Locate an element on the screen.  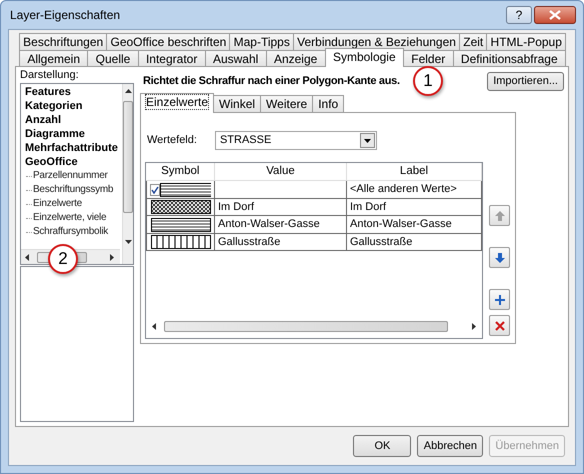
field-label: Darstellung: is located at coordinates (50, 75).